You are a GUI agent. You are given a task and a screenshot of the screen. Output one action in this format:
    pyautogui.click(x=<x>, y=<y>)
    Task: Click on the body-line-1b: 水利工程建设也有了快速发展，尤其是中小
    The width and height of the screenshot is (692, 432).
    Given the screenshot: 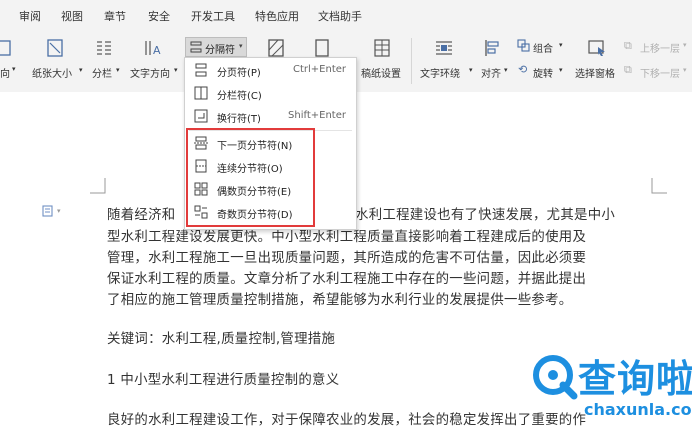 What is the action you would take?
    pyautogui.click(x=485, y=215)
    